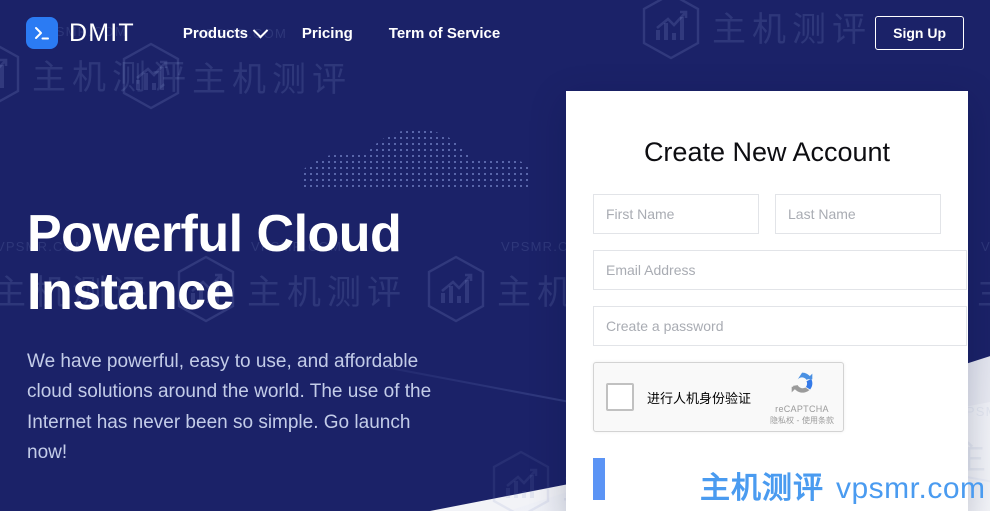 The height and width of the screenshot is (511, 990). Describe the element at coordinates (699, 399) in the screenshot. I see `recaptcha-label: 进行人机身份验证` at that location.